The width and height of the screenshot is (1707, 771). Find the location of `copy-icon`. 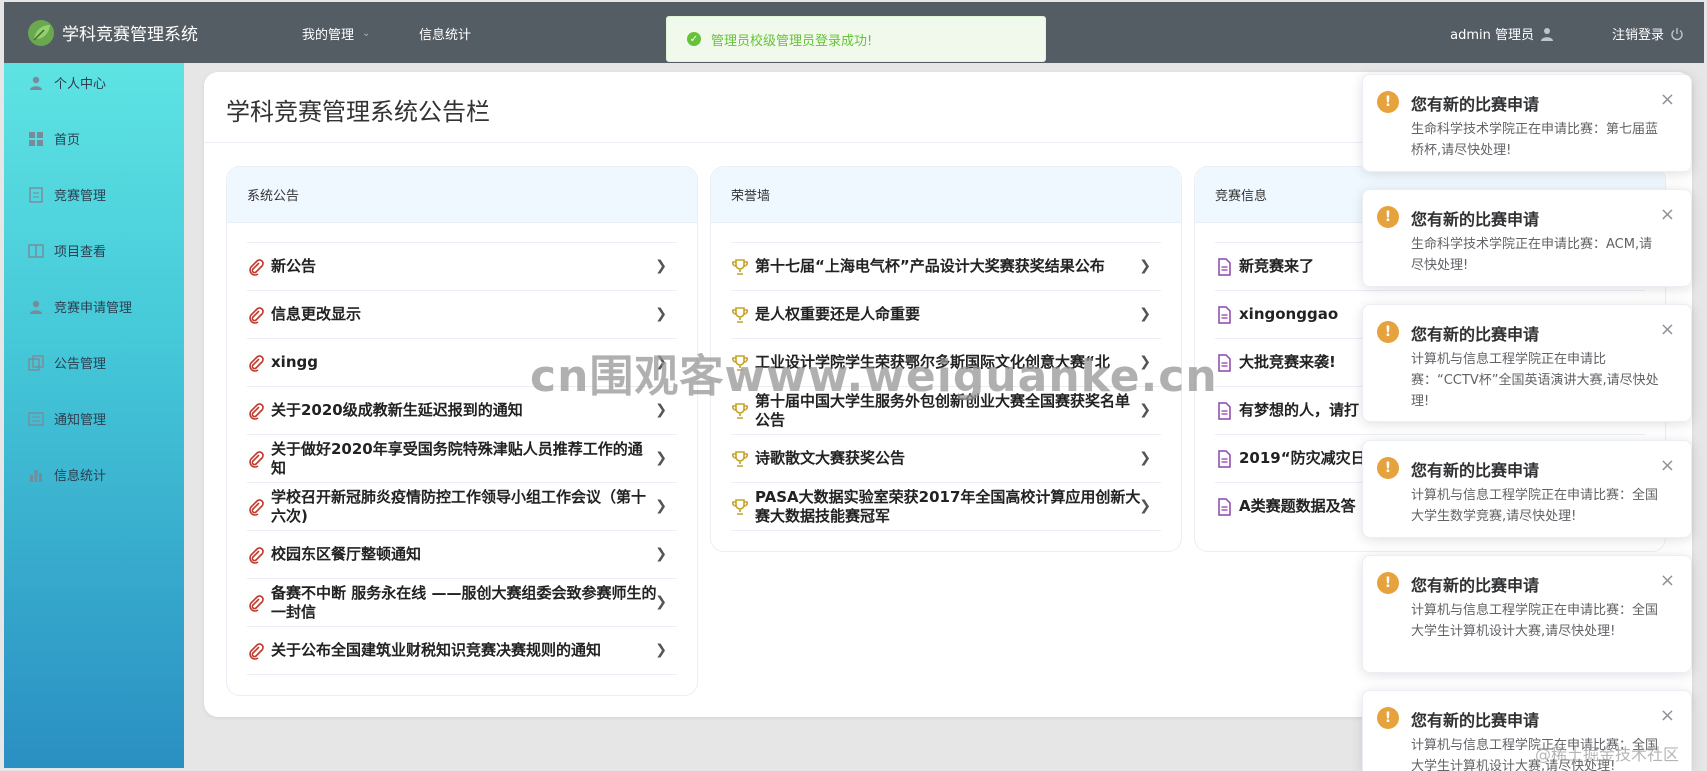

copy-icon is located at coordinates (36, 362).